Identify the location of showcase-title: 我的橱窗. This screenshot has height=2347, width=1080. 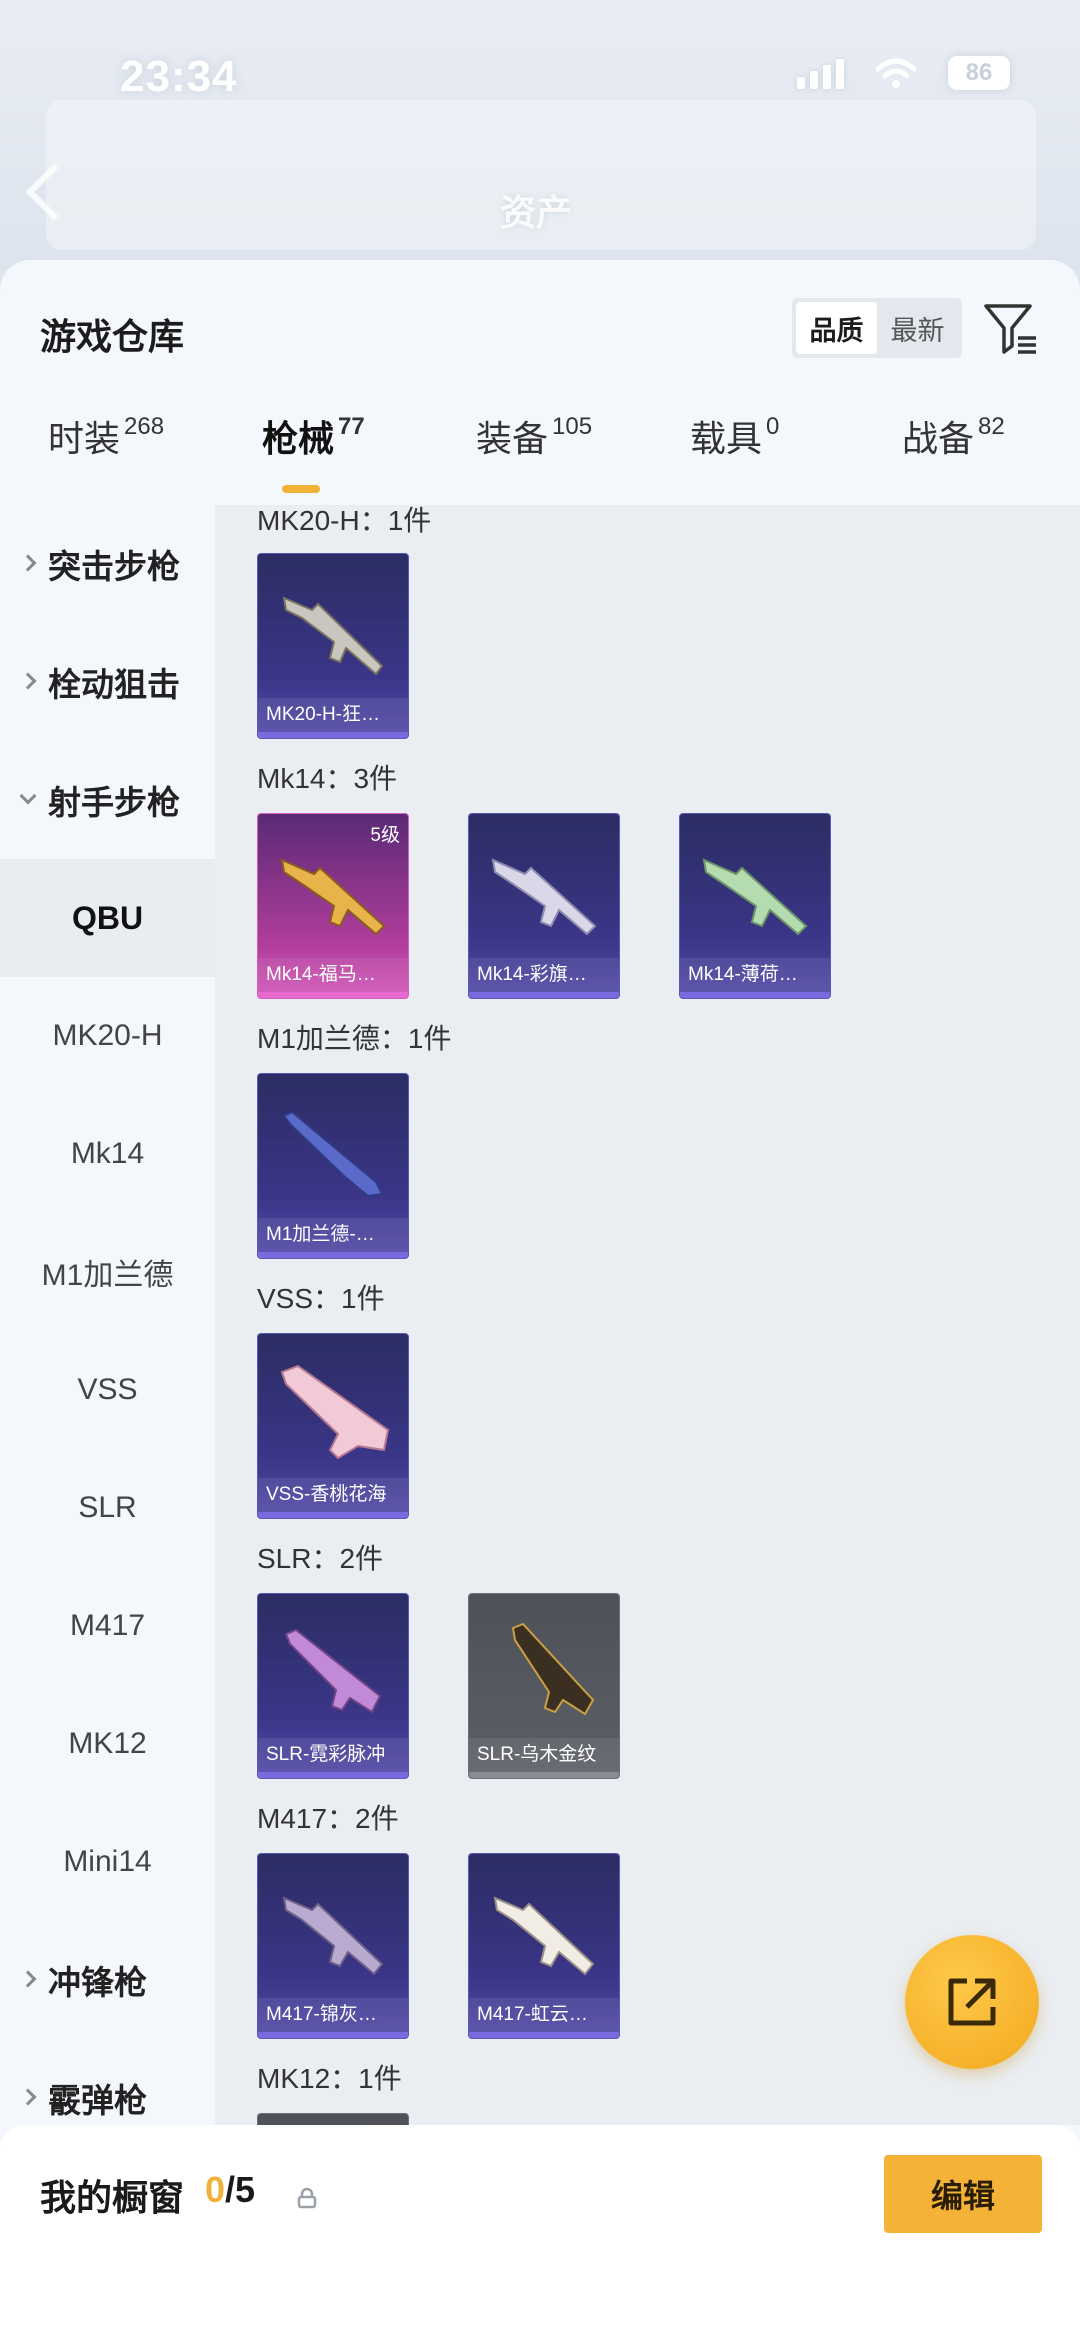
(112, 2197).